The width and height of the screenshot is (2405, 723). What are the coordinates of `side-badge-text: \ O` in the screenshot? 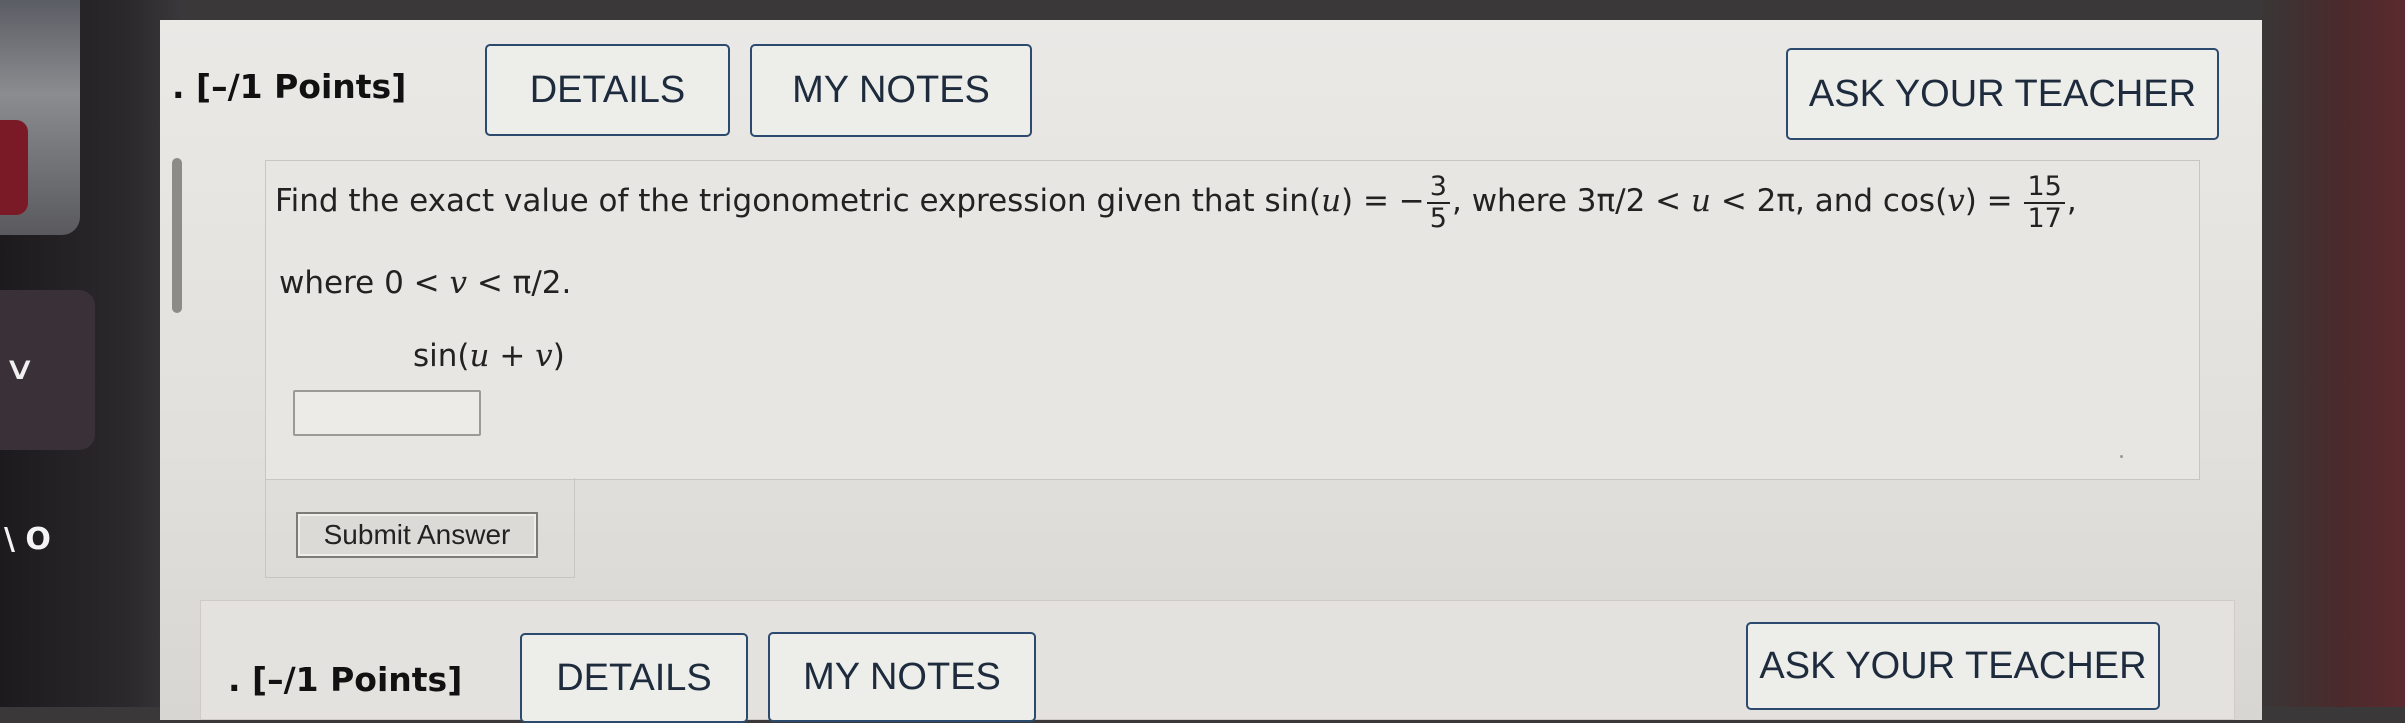 It's located at (27, 539).